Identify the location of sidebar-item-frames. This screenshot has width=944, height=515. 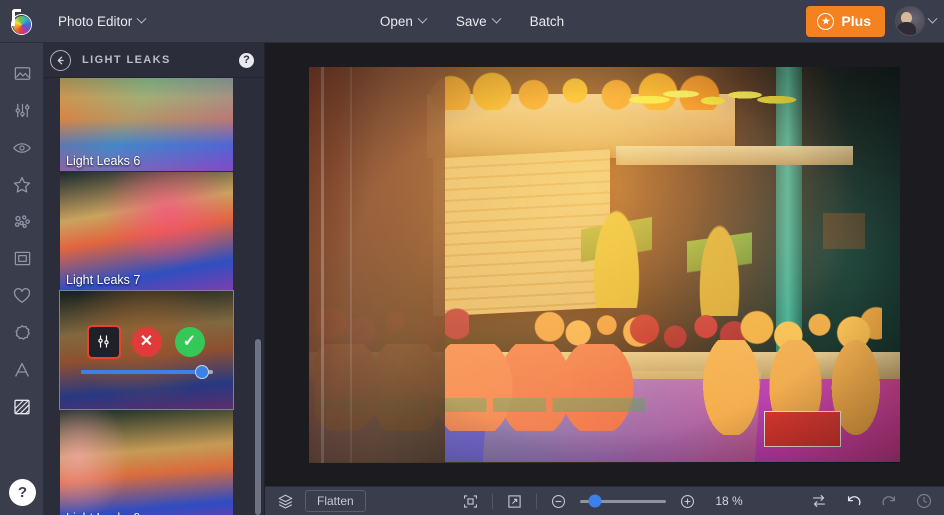
(22, 258).